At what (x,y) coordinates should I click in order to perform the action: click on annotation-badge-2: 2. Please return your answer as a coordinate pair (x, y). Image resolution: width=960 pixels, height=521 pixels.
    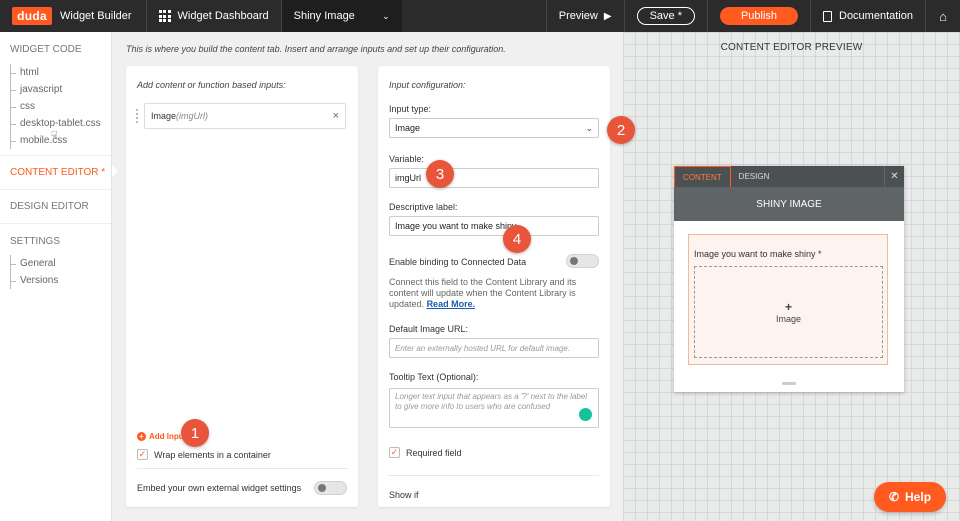
    Looking at the image, I should click on (621, 130).